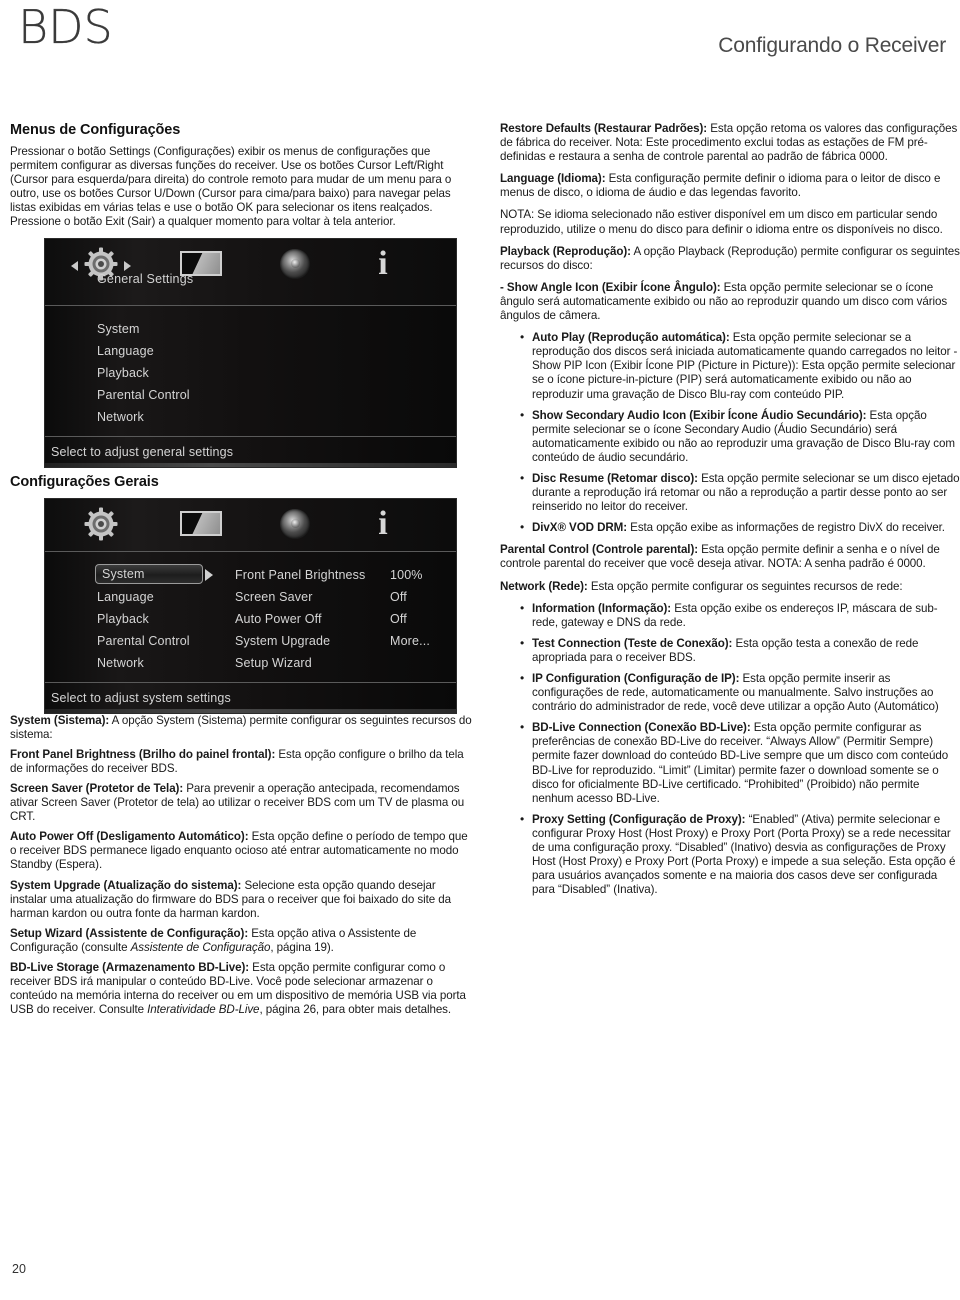 Image resolution: width=960 pixels, height=1300 pixels. What do you see at coordinates (95, 130) in the screenshot?
I see `section-title-menus: Menus de Configurações` at bounding box center [95, 130].